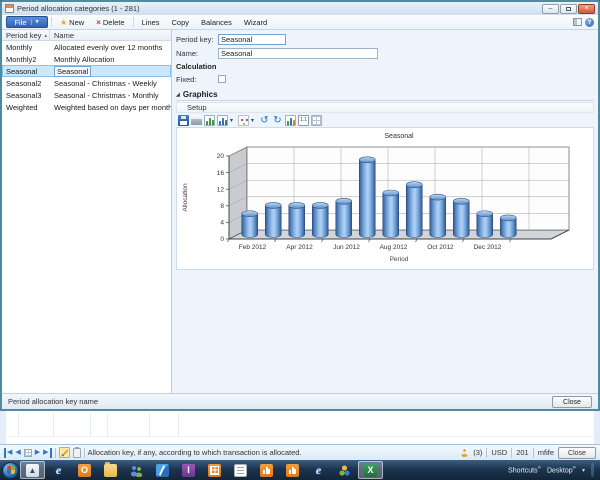 The image size is (600, 480). What do you see at coordinates (64, 452) in the screenshot?
I see `edit-pencil-icon` at bounding box center [64, 452].